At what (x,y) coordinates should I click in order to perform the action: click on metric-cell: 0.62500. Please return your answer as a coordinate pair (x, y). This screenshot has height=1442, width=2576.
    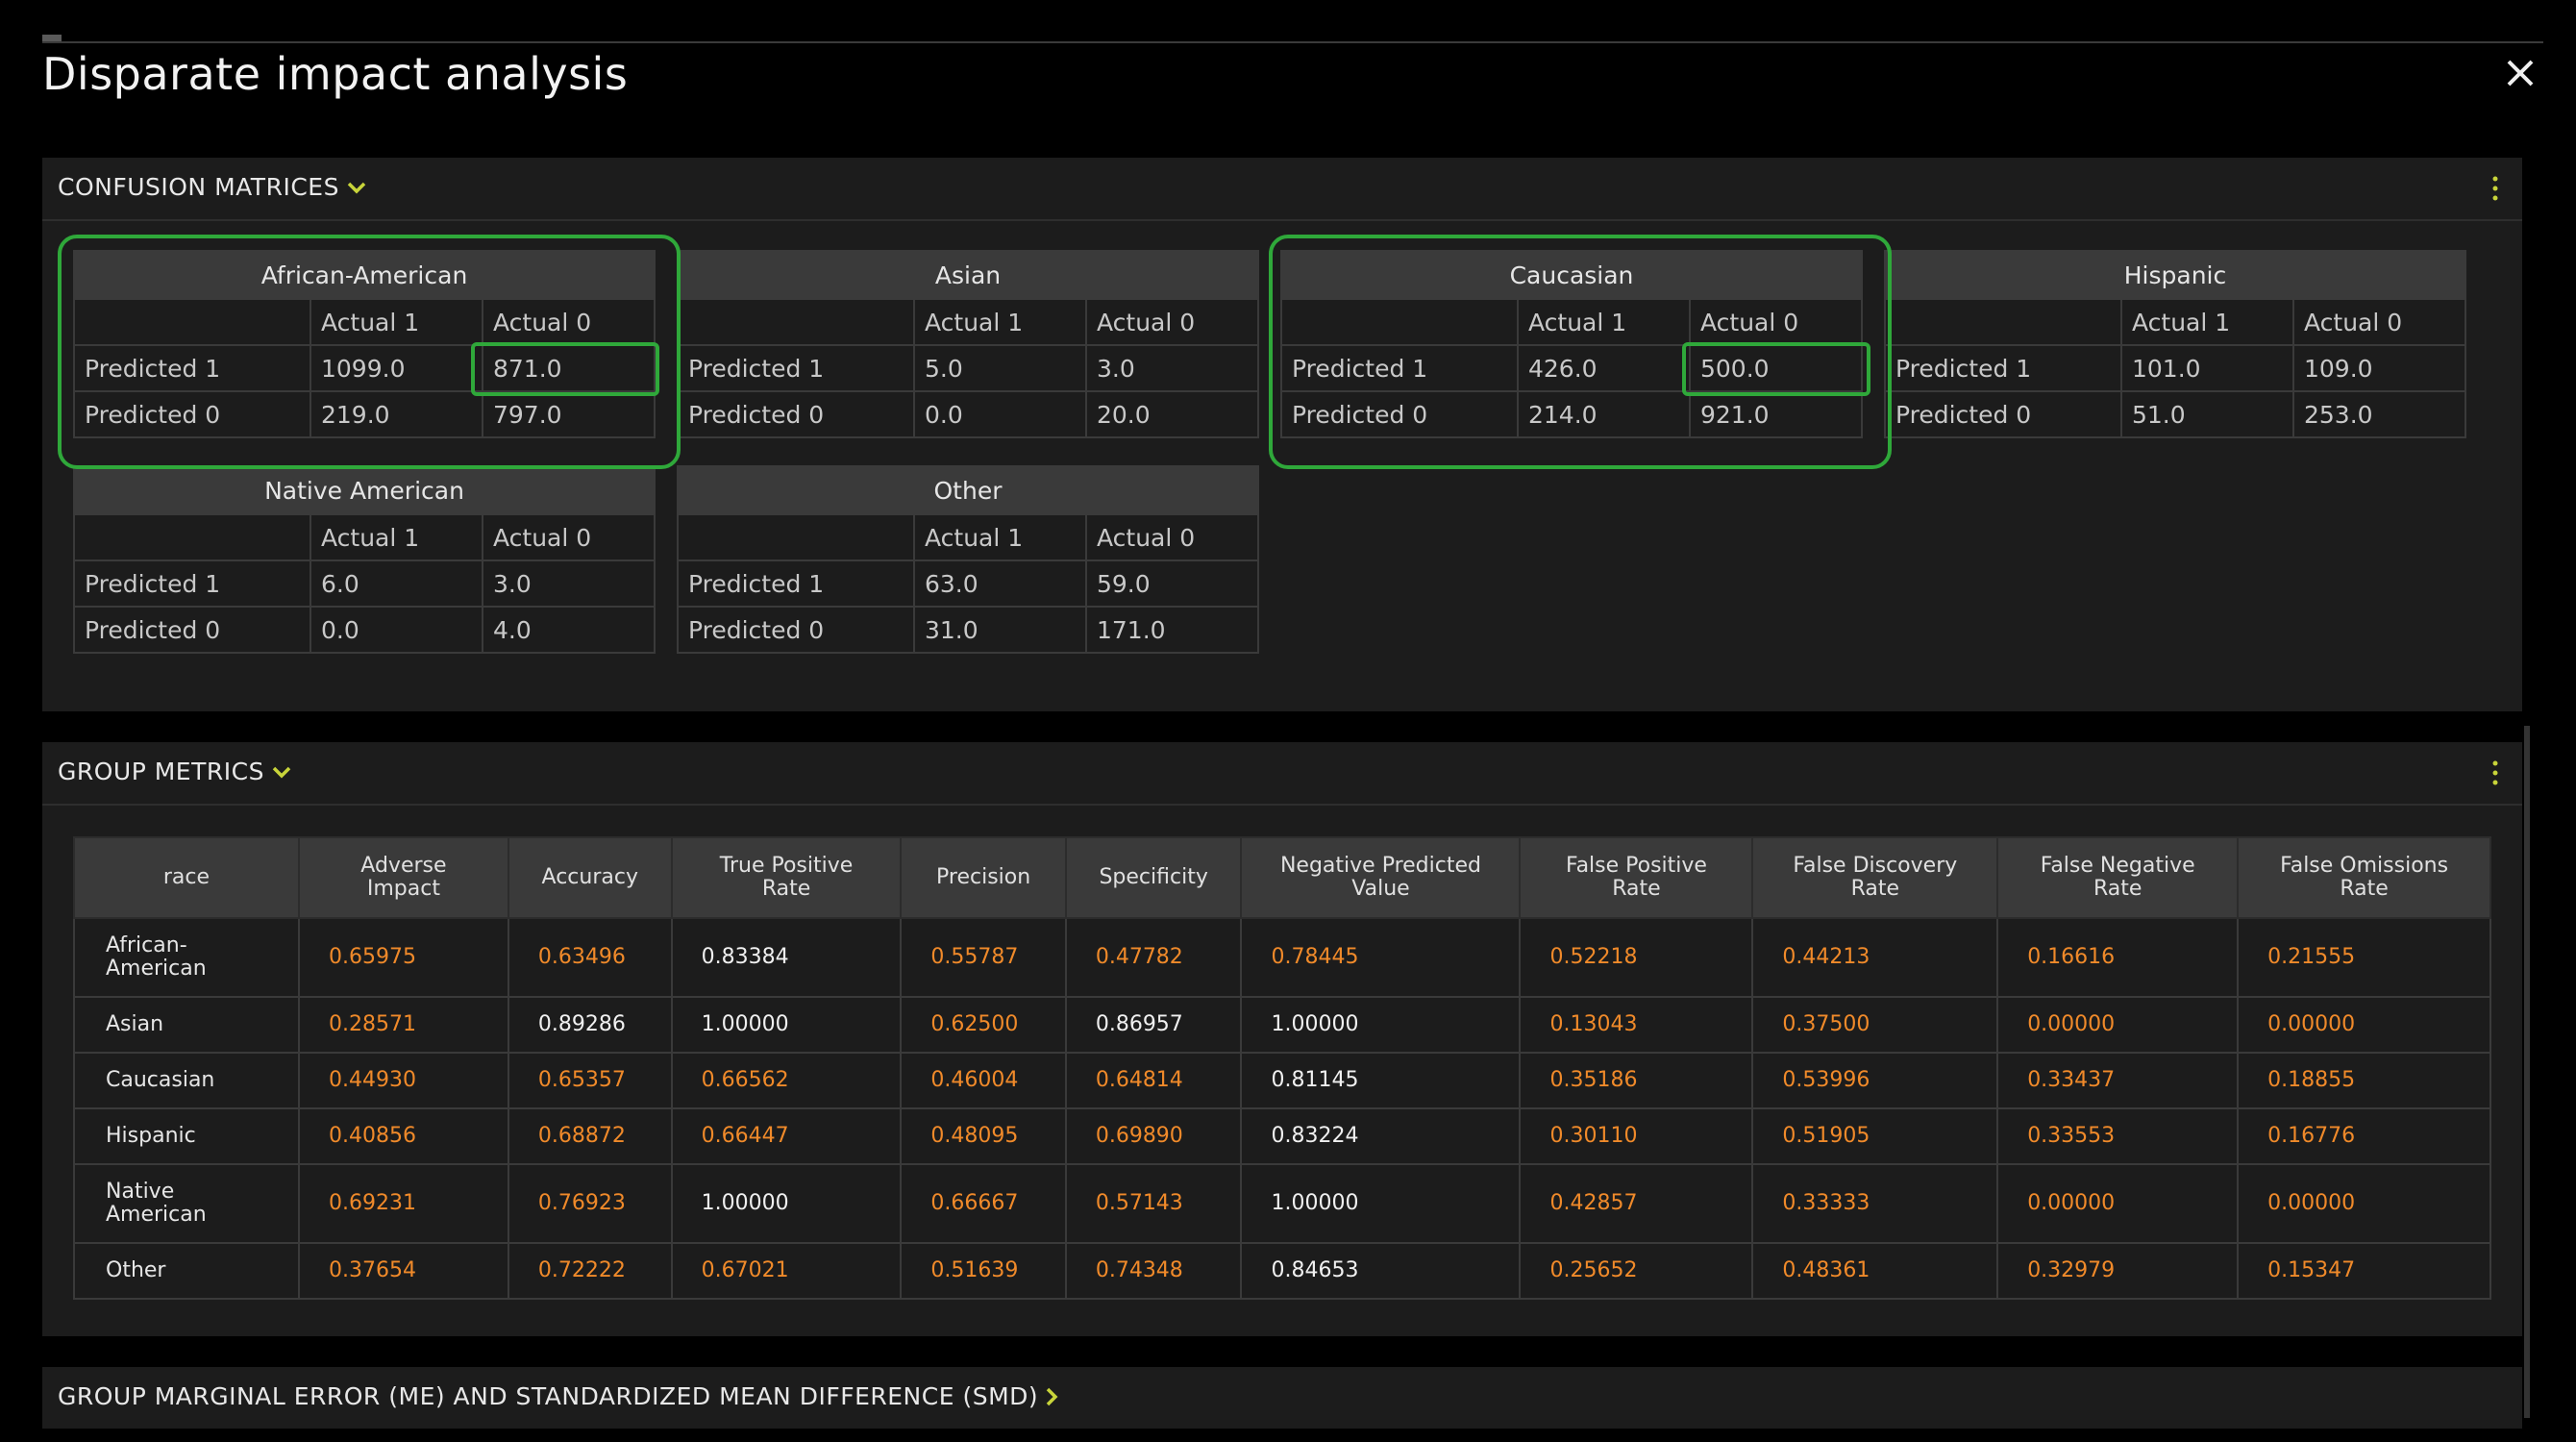
    Looking at the image, I should click on (984, 1025).